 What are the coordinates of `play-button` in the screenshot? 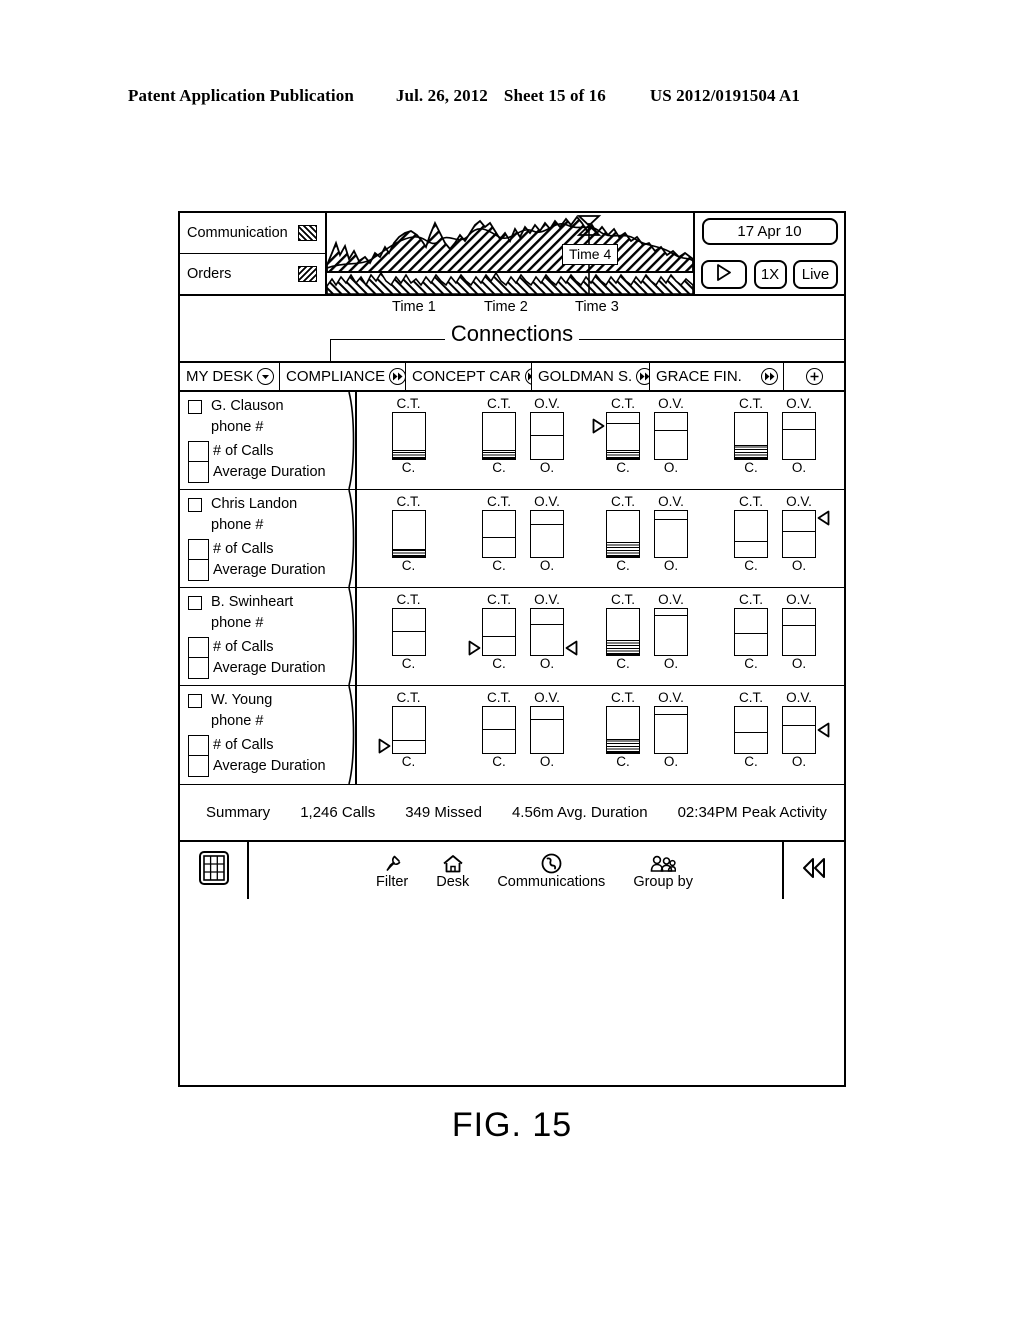 It's located at (724, 274).